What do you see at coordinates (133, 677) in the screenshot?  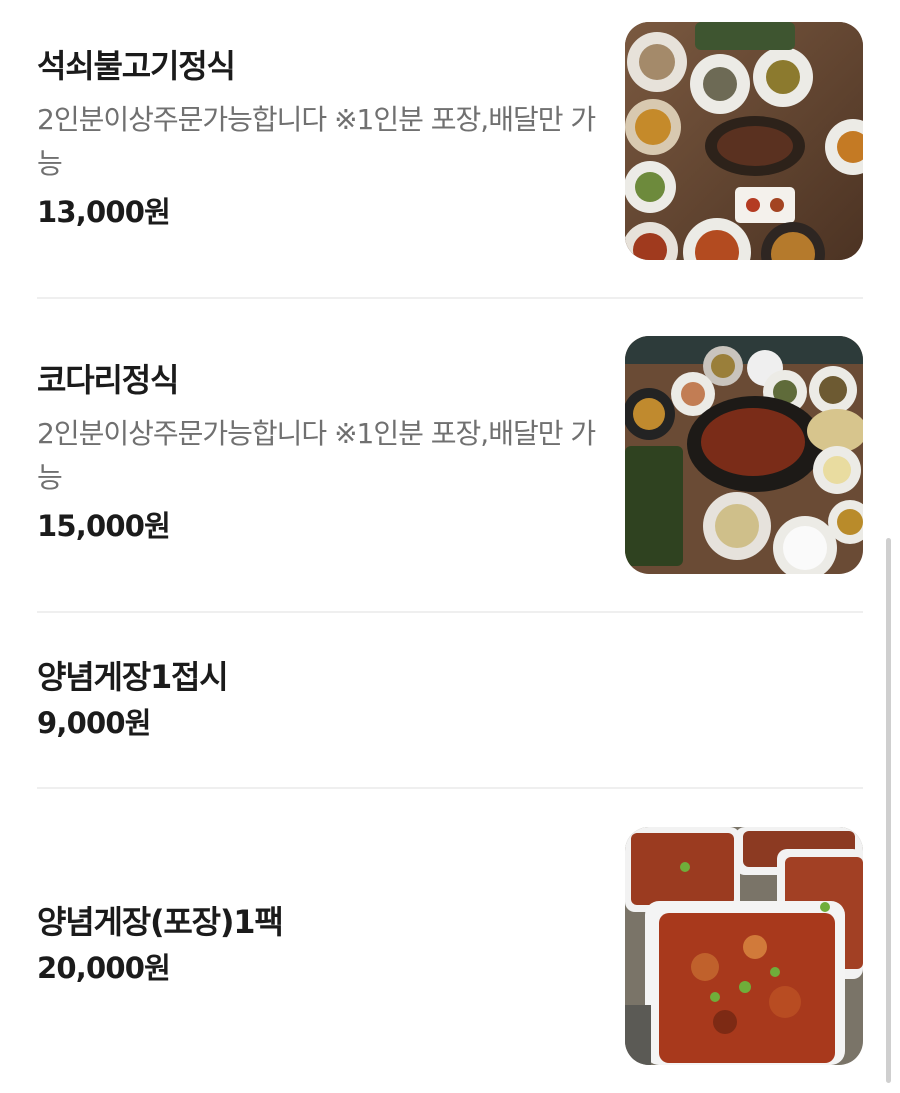 I see `menu-item-name: 양념게장1접시` at bounding box center [133, 677].